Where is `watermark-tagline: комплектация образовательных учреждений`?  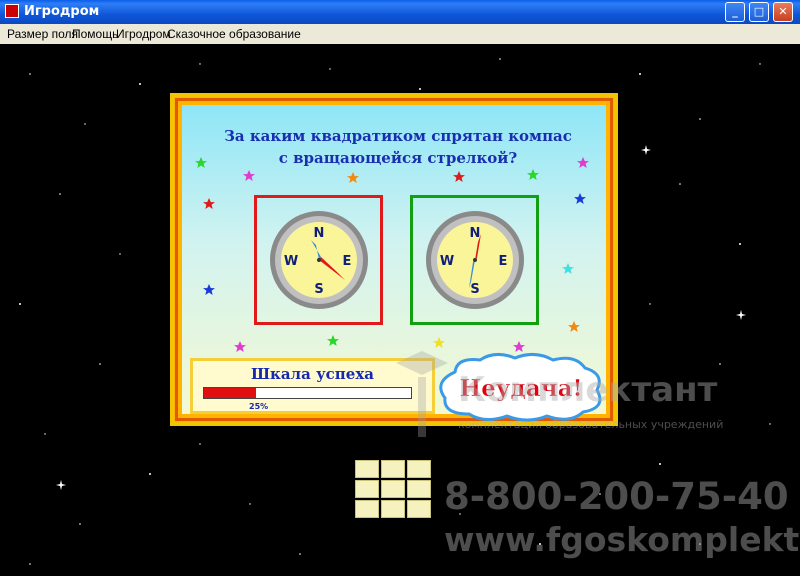 watermark-tagline: комплектация образовательных учреждений is located at coordinates (591, 424).